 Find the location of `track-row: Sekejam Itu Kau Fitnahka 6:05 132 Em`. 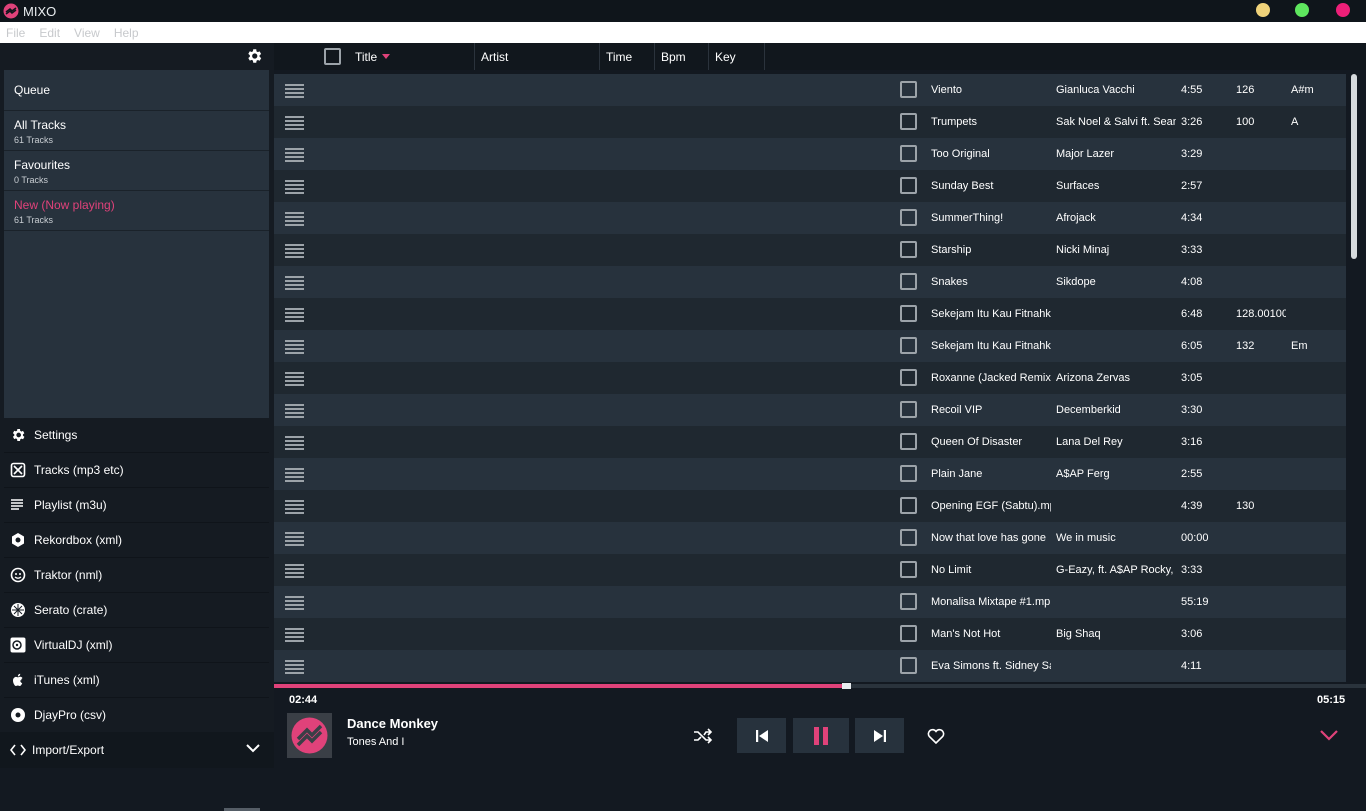

track-row: Sekejam Itu Kau Fitnahka 6:05 132 Em is located at coordinates (810, 346).